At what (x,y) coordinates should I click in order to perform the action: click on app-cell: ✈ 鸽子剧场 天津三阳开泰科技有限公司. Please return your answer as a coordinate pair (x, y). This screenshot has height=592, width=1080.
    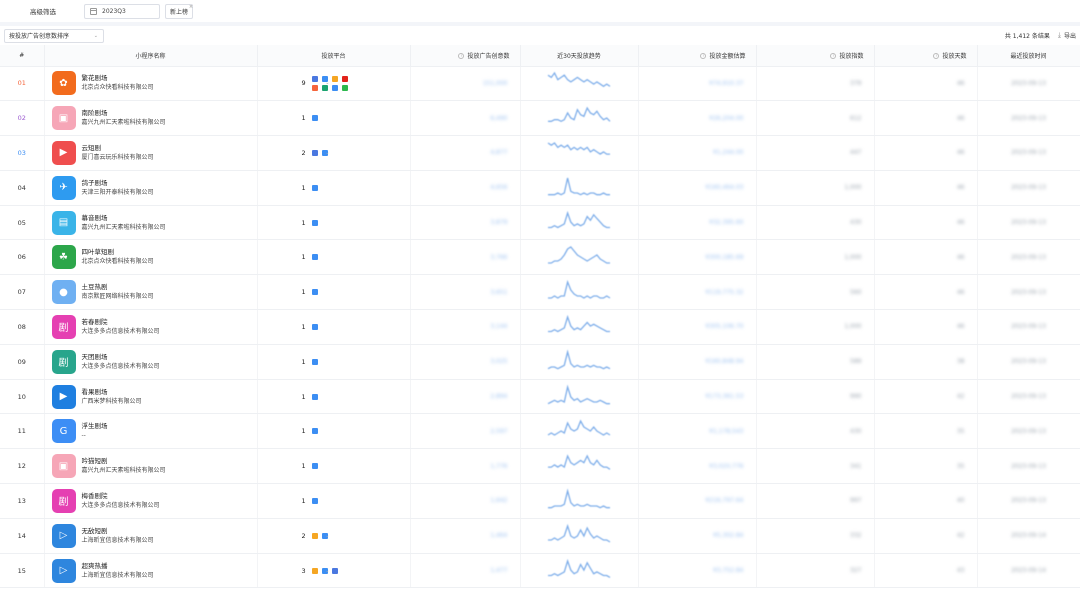
    Looking at the image, I should click on (151, 188).